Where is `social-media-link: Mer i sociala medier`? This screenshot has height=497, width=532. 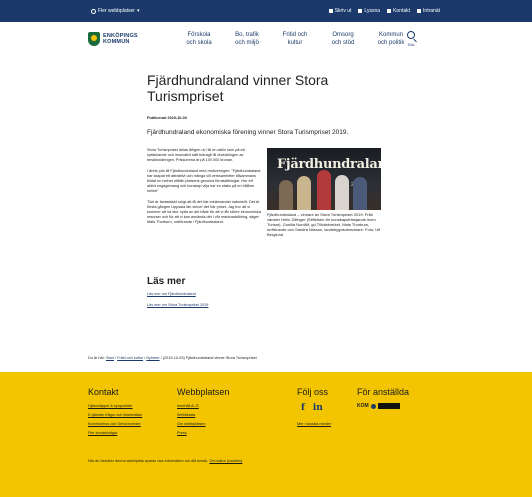 social-media-link: Mer i sociala medier is located at coordinates (314, 424).